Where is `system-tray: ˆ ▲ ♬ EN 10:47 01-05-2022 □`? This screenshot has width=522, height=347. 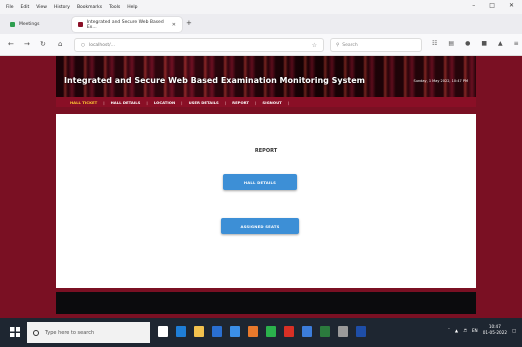
system-tray: ˆ ▲ ♬ EN 10:47 01-05-2022 □ is located at coordinates (482, 330).